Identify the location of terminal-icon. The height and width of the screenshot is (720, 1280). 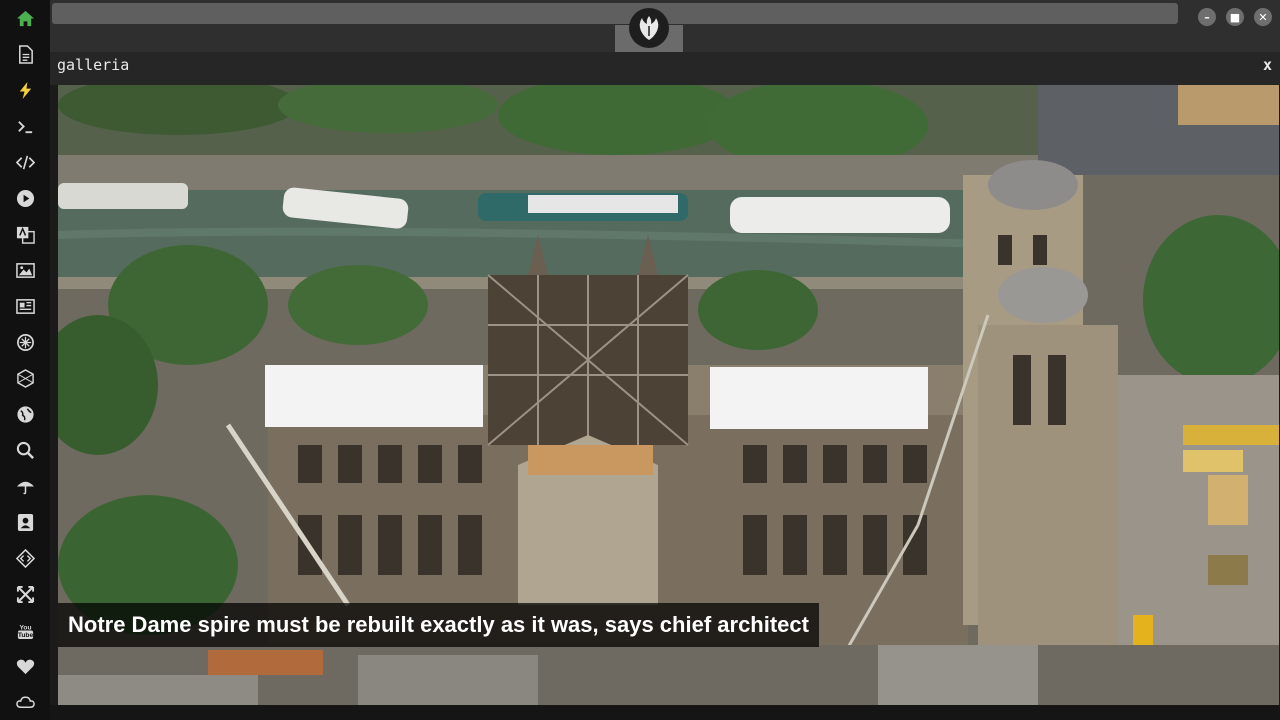
(25, 126).